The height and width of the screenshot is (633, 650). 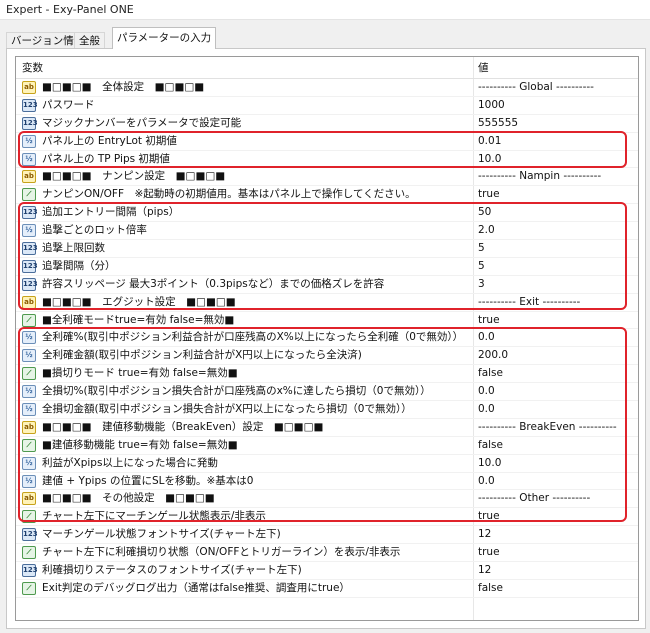 I want to click on parameter-value: ---------- Nampin ----------, so click(x=539, y=177).